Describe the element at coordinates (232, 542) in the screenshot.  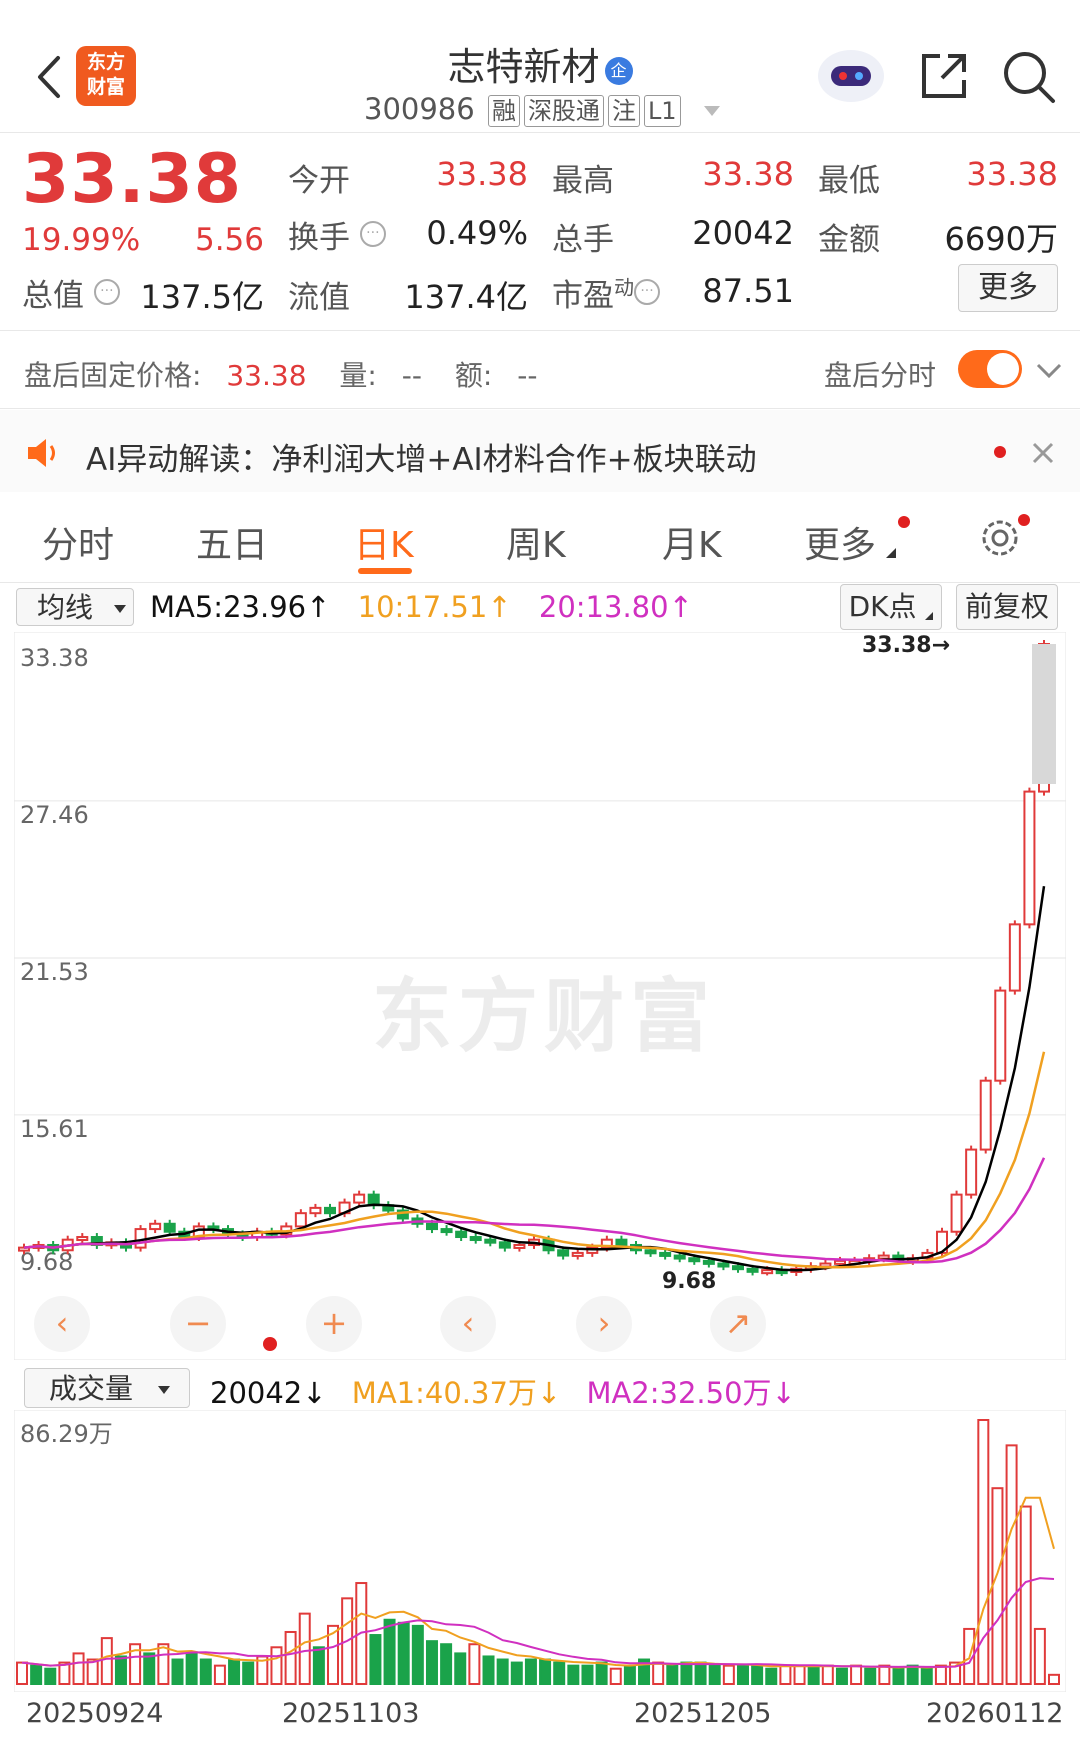
I see `tab-five-day: 五日` at that location.